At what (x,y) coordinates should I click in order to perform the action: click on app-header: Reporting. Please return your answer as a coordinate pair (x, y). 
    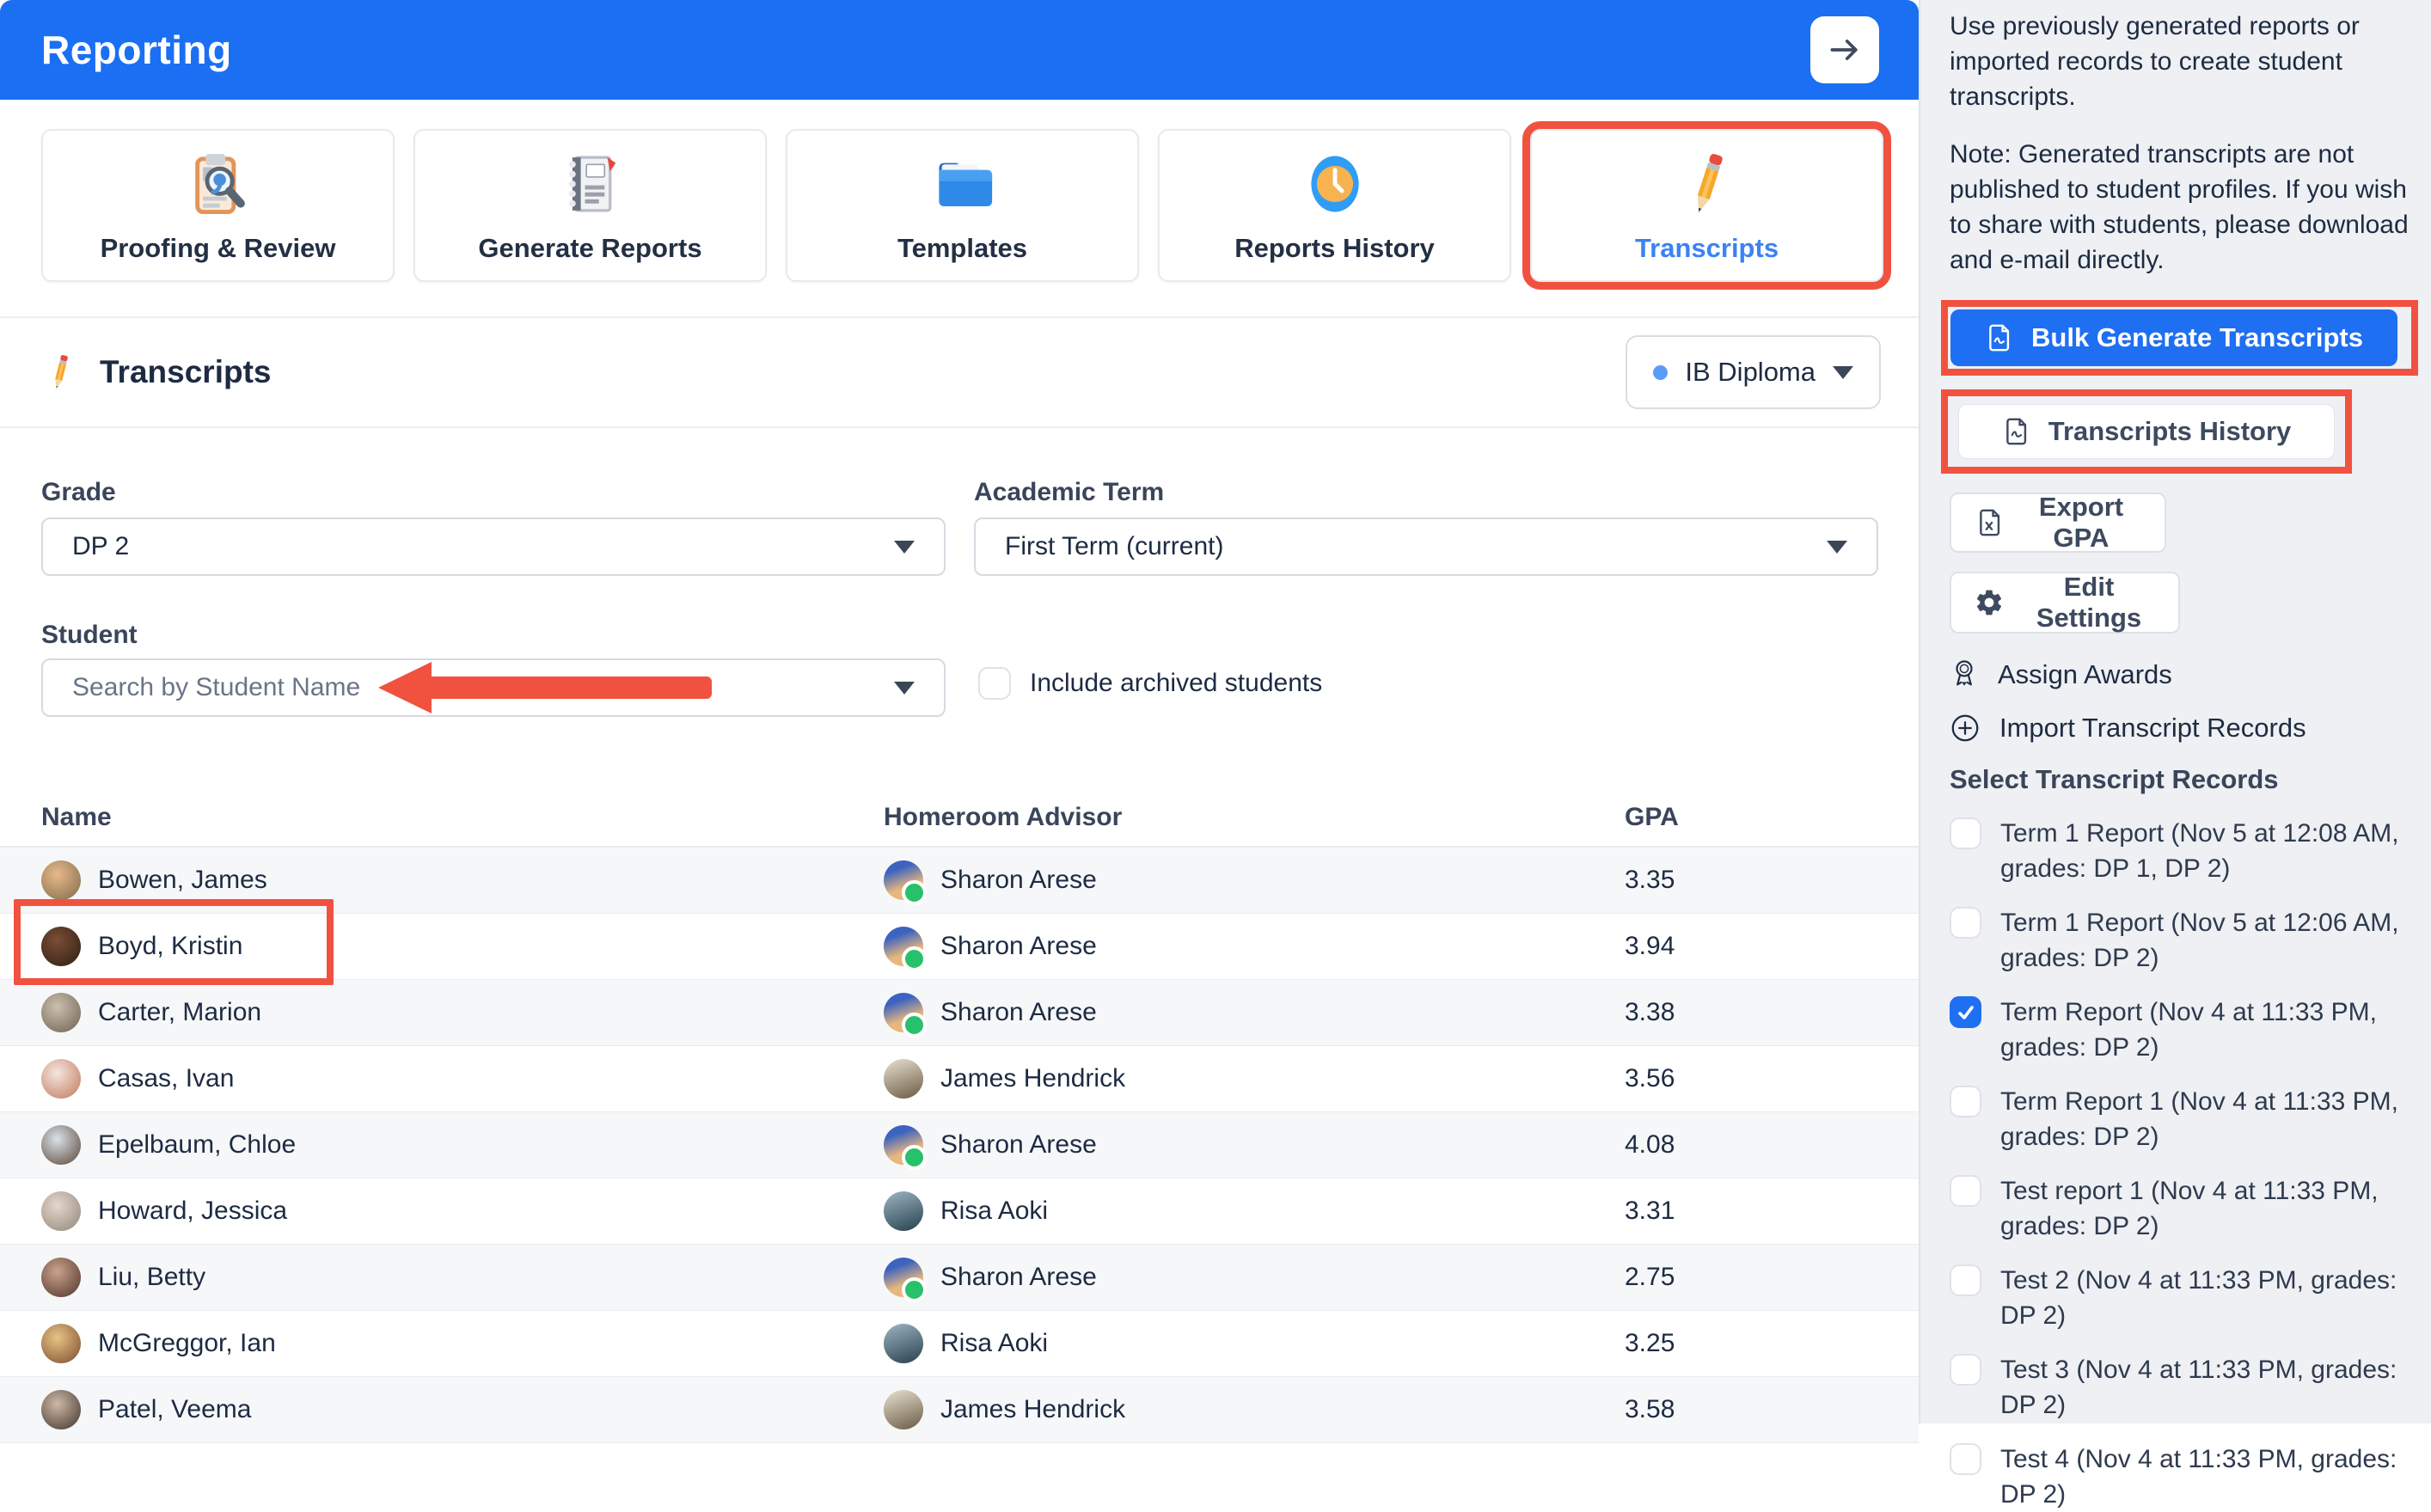
    Looking at the image, I should click on (959, 50).